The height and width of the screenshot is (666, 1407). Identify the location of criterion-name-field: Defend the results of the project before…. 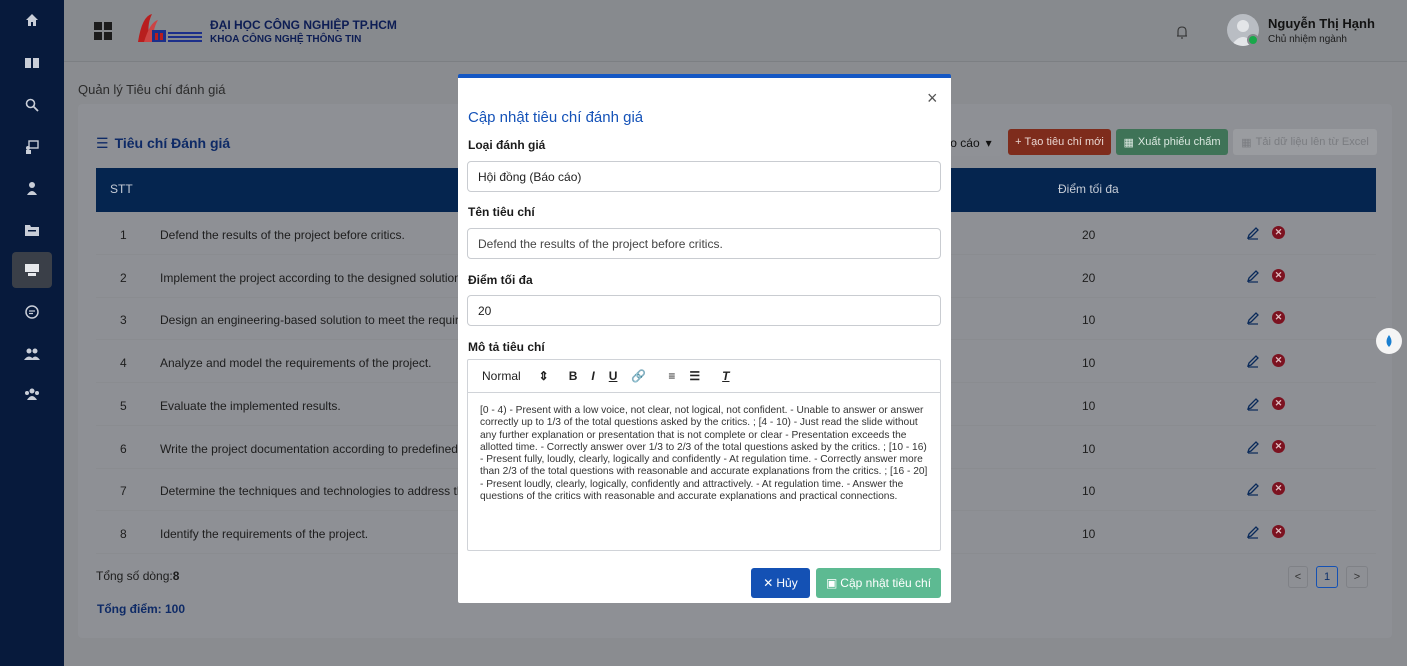
(704, 243).